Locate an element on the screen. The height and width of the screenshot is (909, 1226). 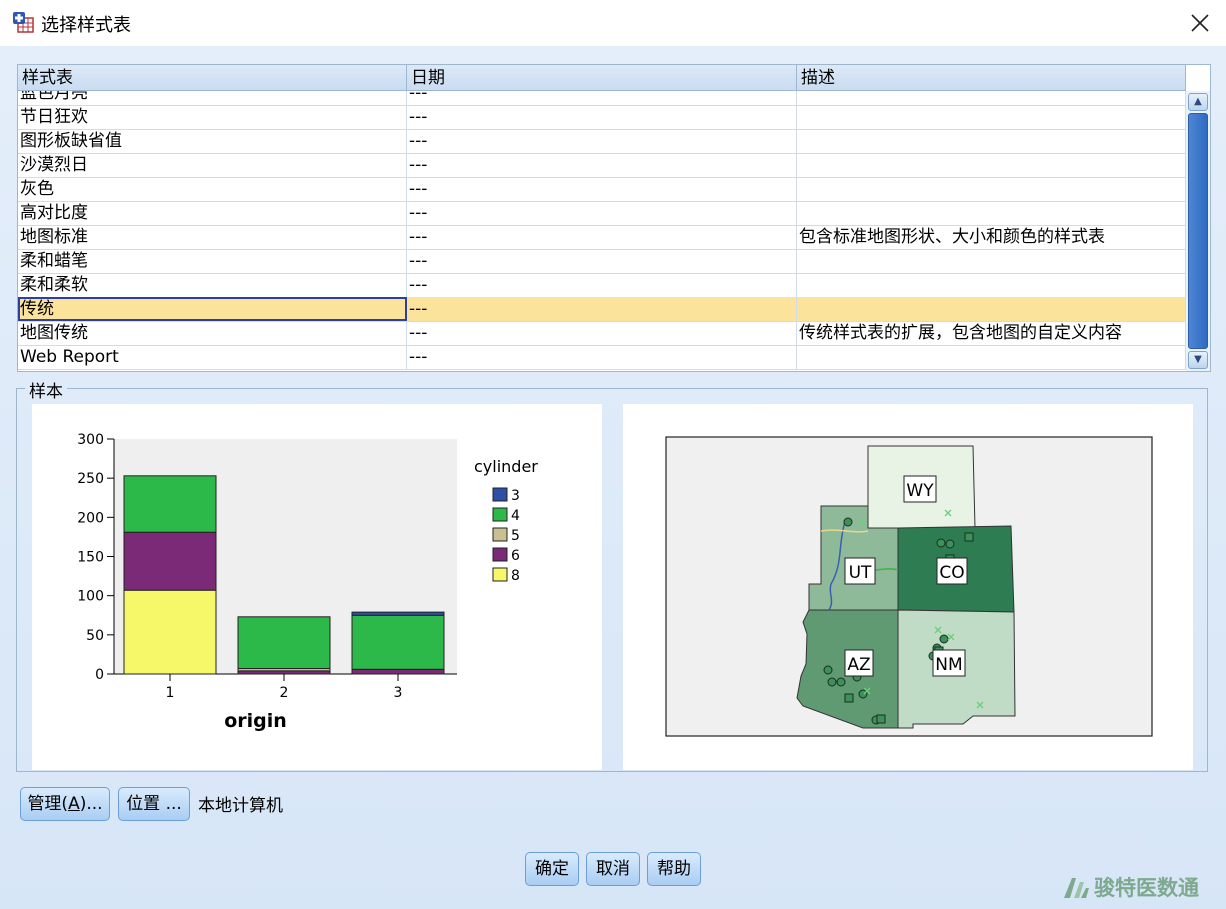
table-row: 灰色 --- is located at coordinates (602, 189).